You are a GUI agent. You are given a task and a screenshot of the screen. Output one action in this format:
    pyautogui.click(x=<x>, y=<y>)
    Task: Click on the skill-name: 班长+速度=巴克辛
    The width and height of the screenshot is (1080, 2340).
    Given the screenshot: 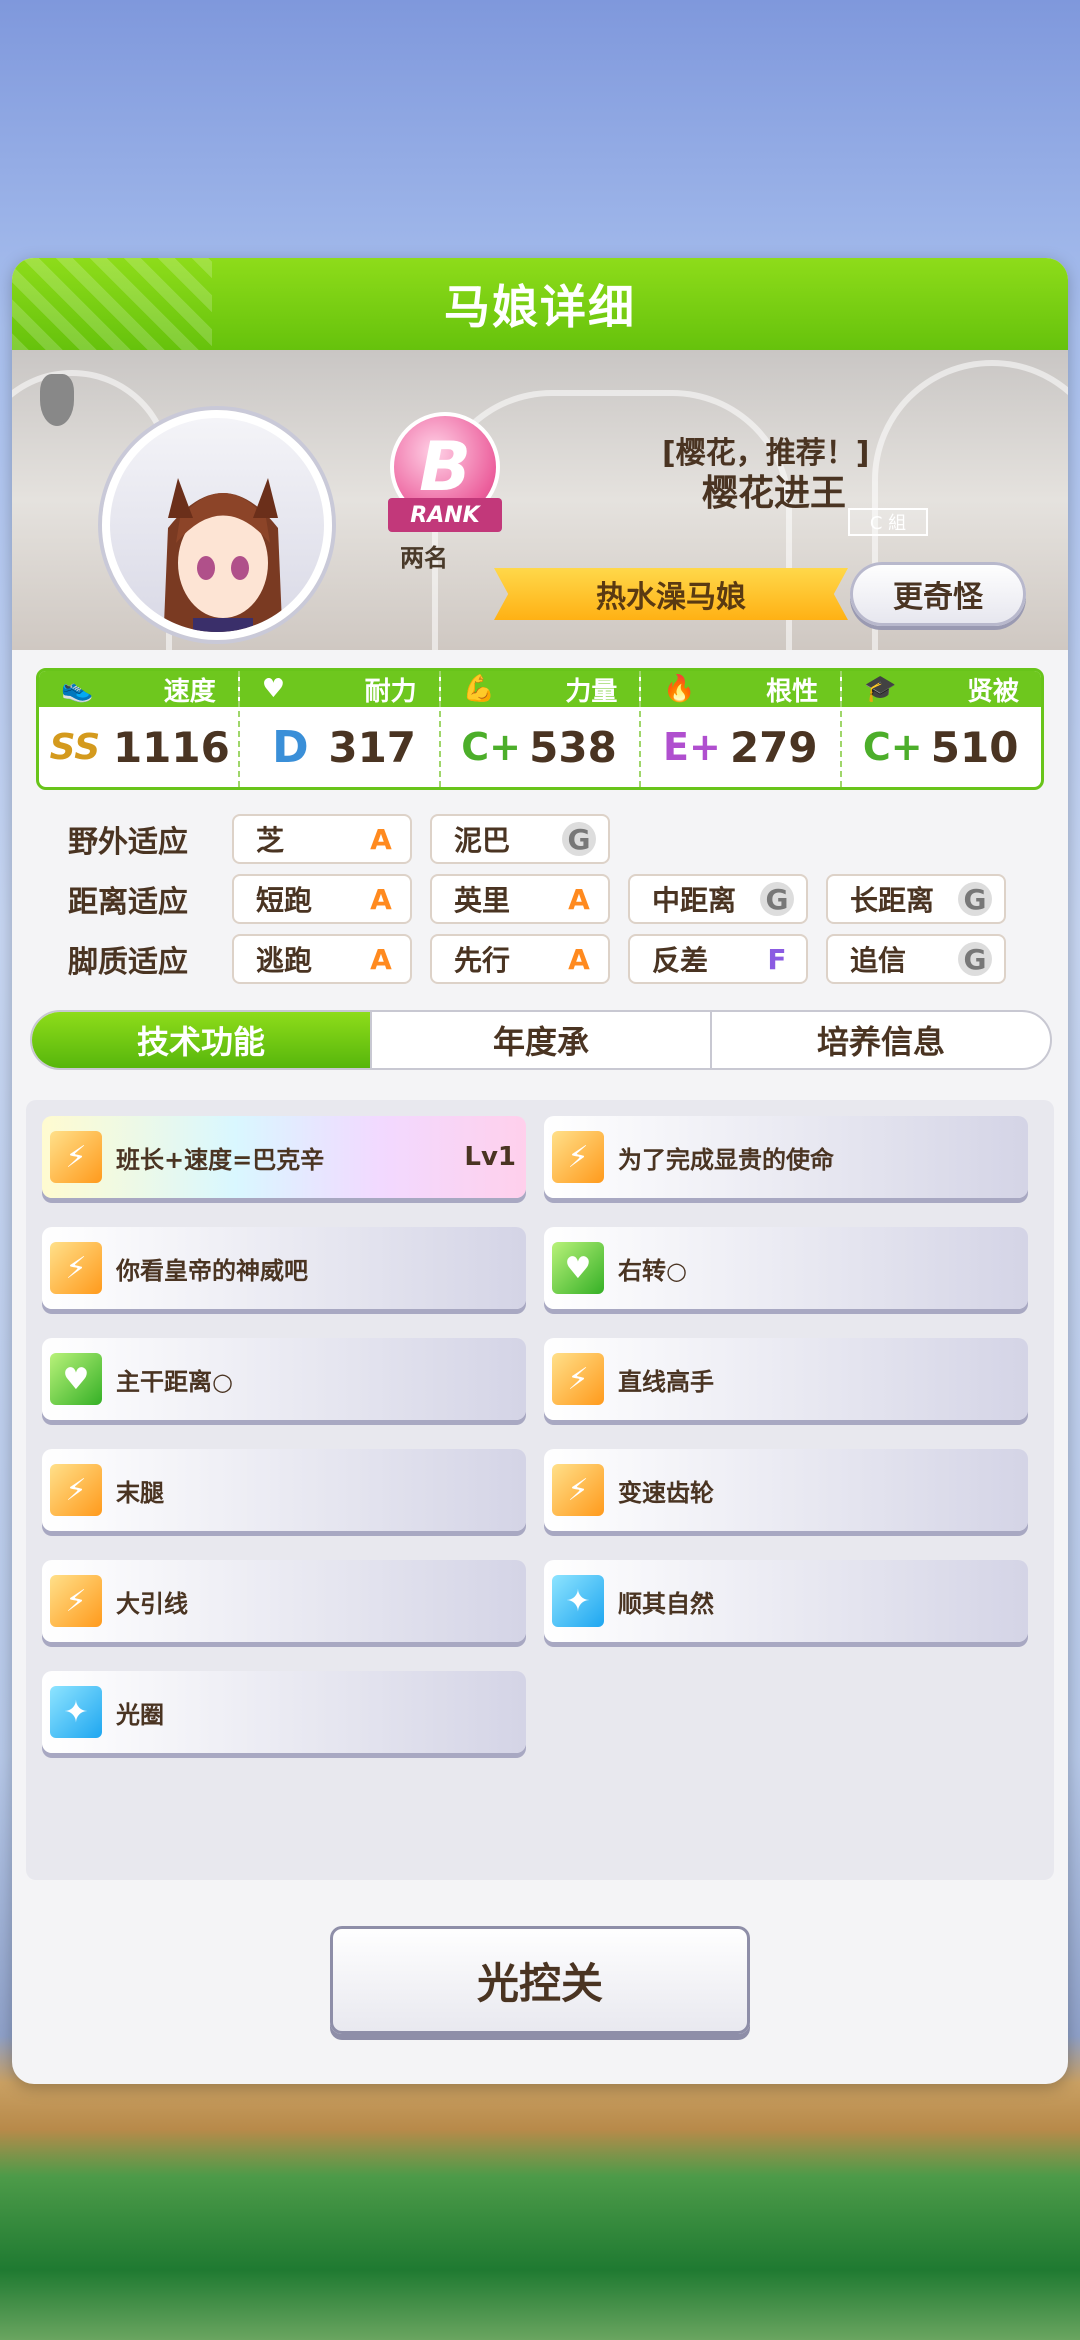 What is the action you would take?
    pyautogui.click(x=220, y=1159)
    